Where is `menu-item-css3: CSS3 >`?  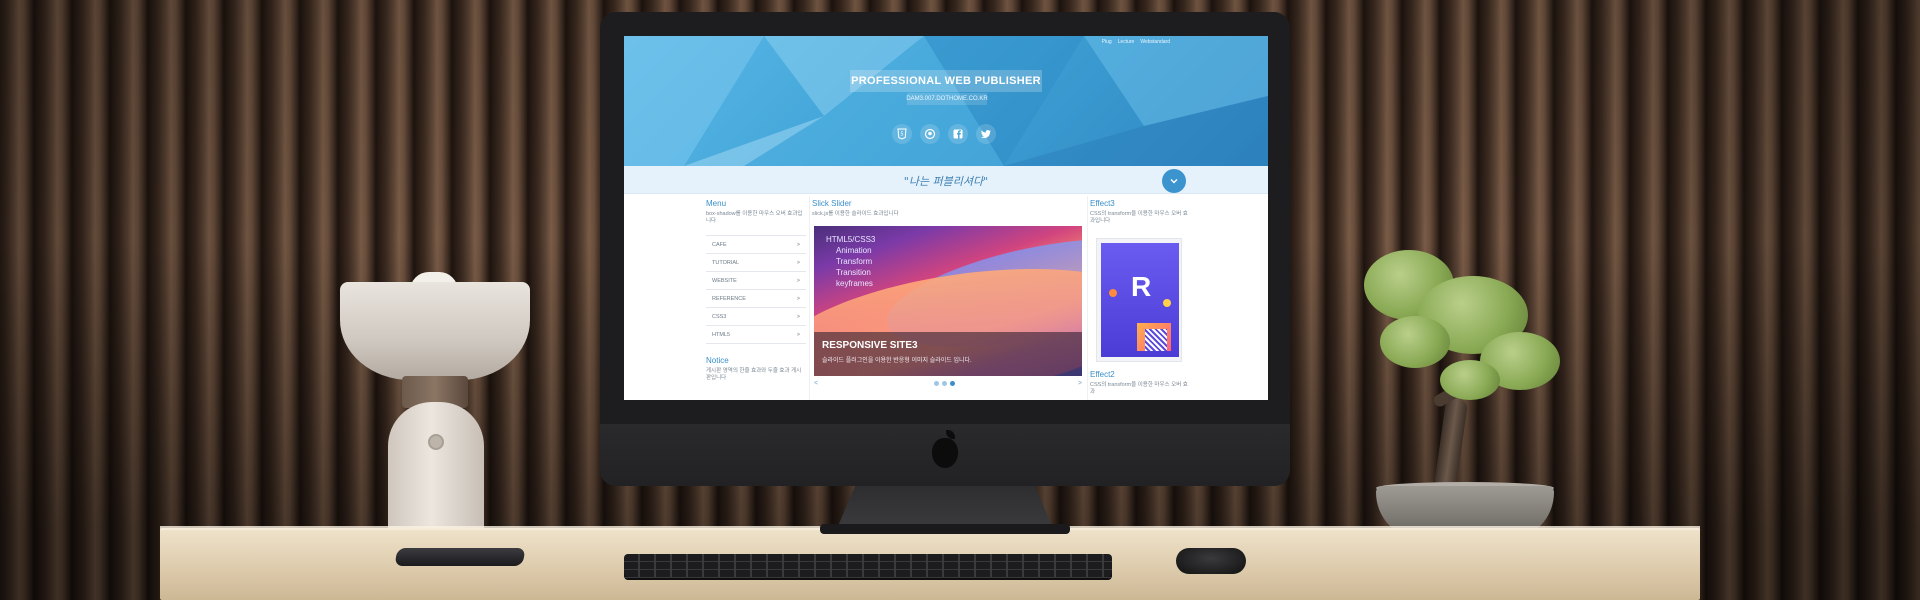
menu-item-css3: CSS3 > is located at coordinates (756, 317).